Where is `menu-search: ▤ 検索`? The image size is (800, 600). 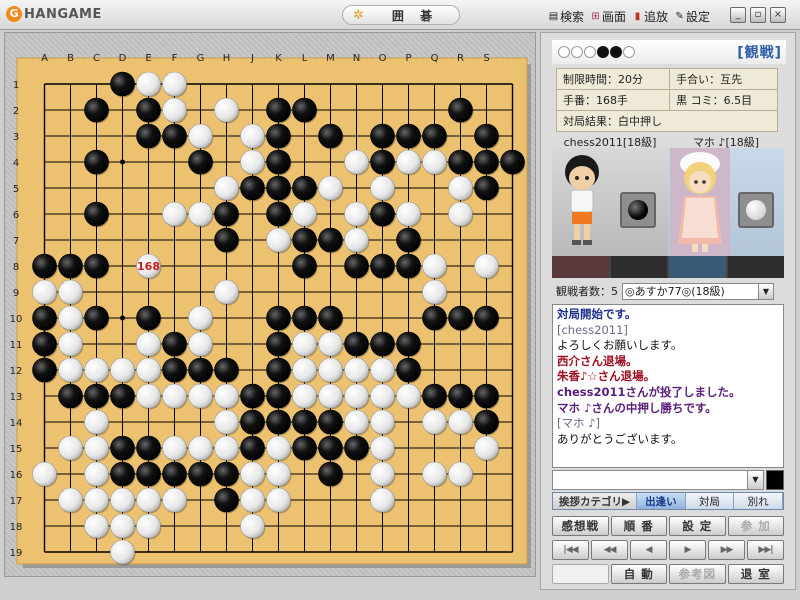 menu-search: ▤ 検索 is located at coordinates (566, 16).